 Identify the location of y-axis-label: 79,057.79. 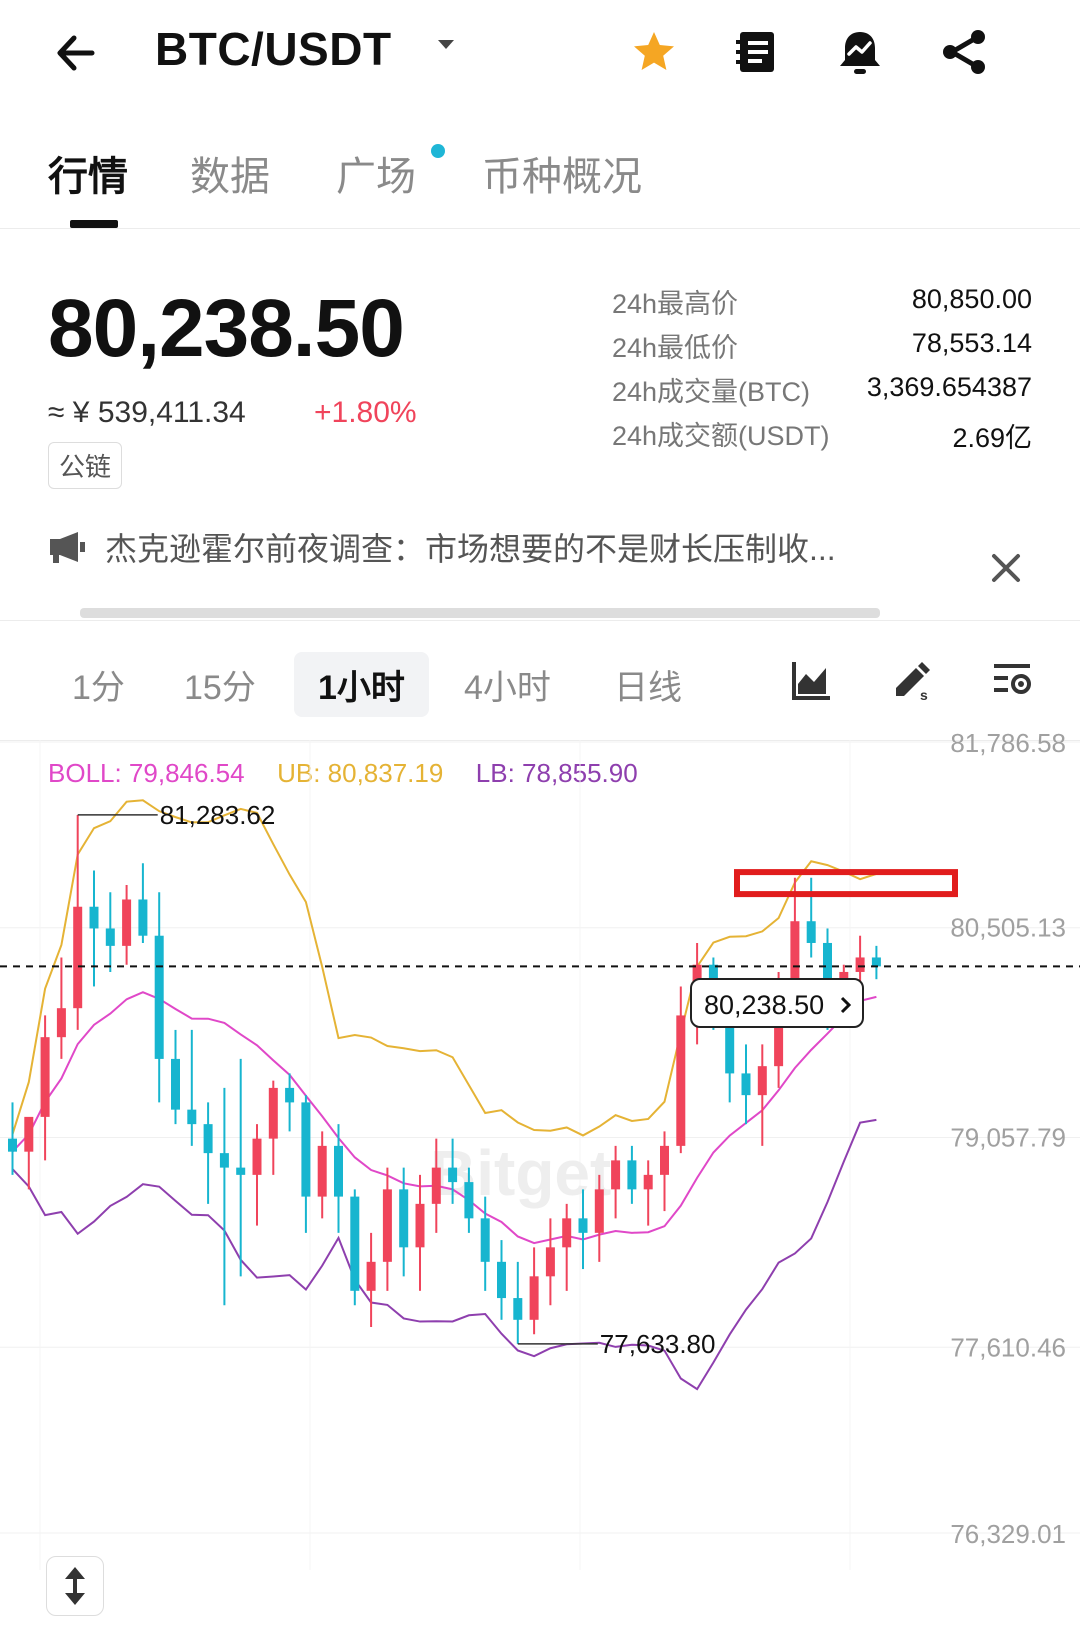
(1008, 1138).